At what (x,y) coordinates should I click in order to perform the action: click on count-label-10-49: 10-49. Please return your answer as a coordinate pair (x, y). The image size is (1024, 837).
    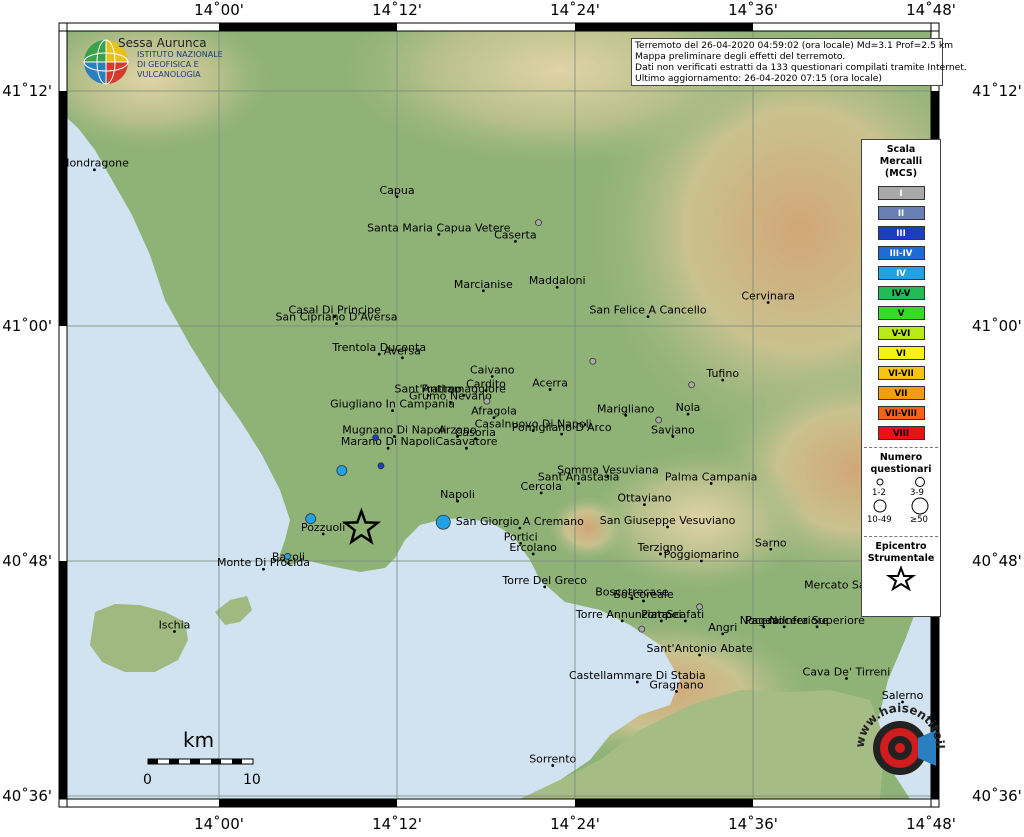
    Looking at the image, I should click on (879, 520).